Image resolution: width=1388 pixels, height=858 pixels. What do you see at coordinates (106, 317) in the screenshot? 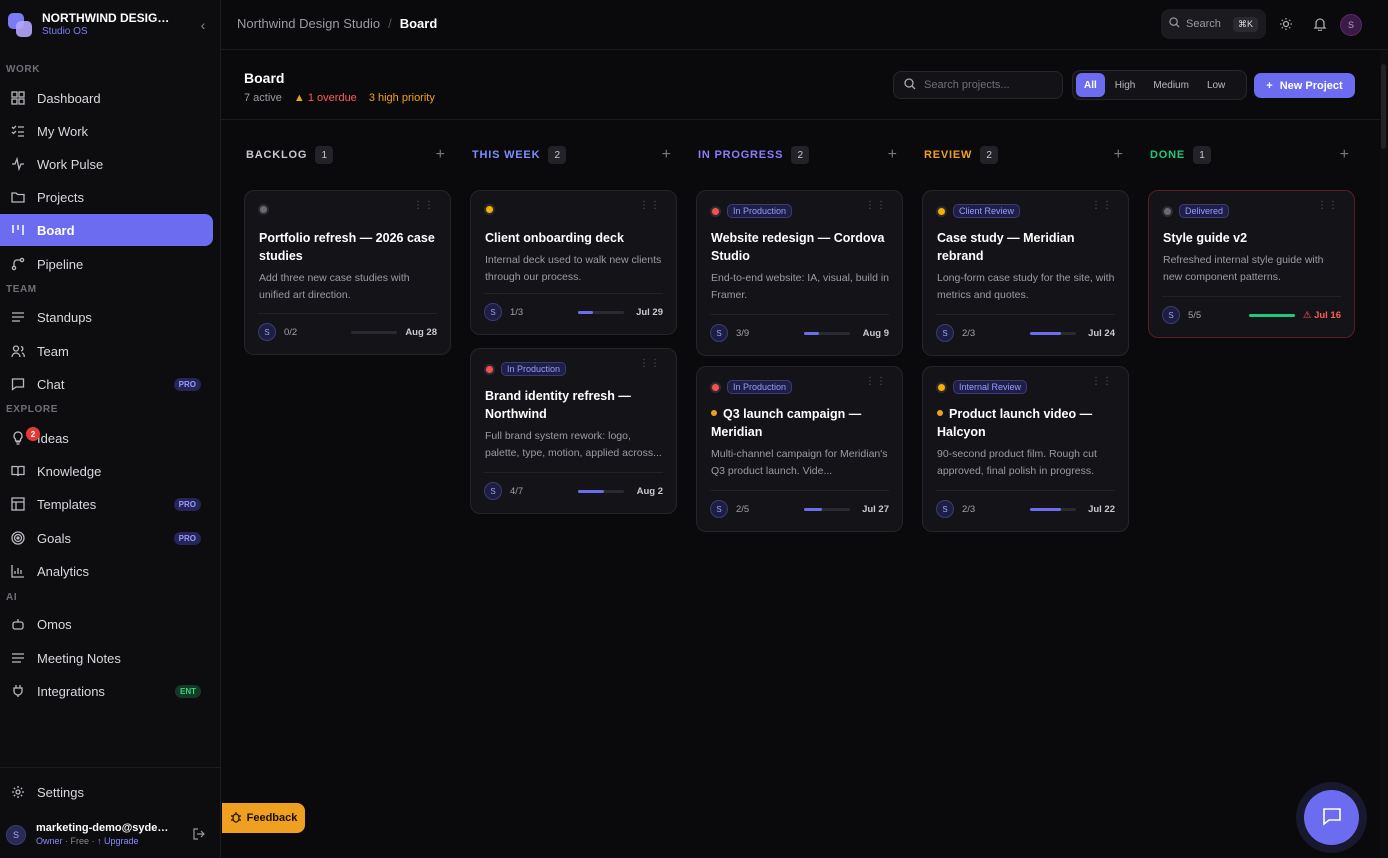
I see `sidebar-item-standups: Standups` at bounding box center [106, 317].